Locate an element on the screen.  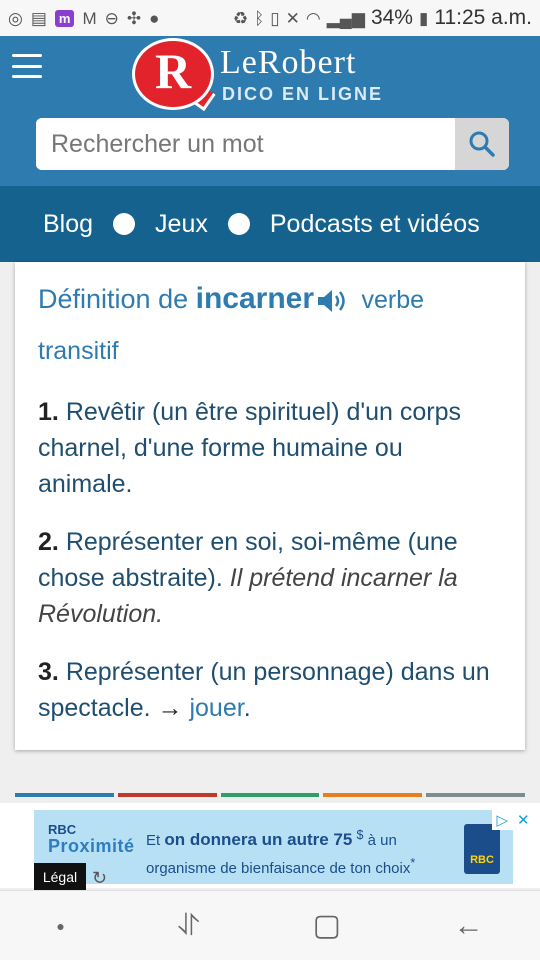
battery-level: 34% is located at coordinates (391, 17).